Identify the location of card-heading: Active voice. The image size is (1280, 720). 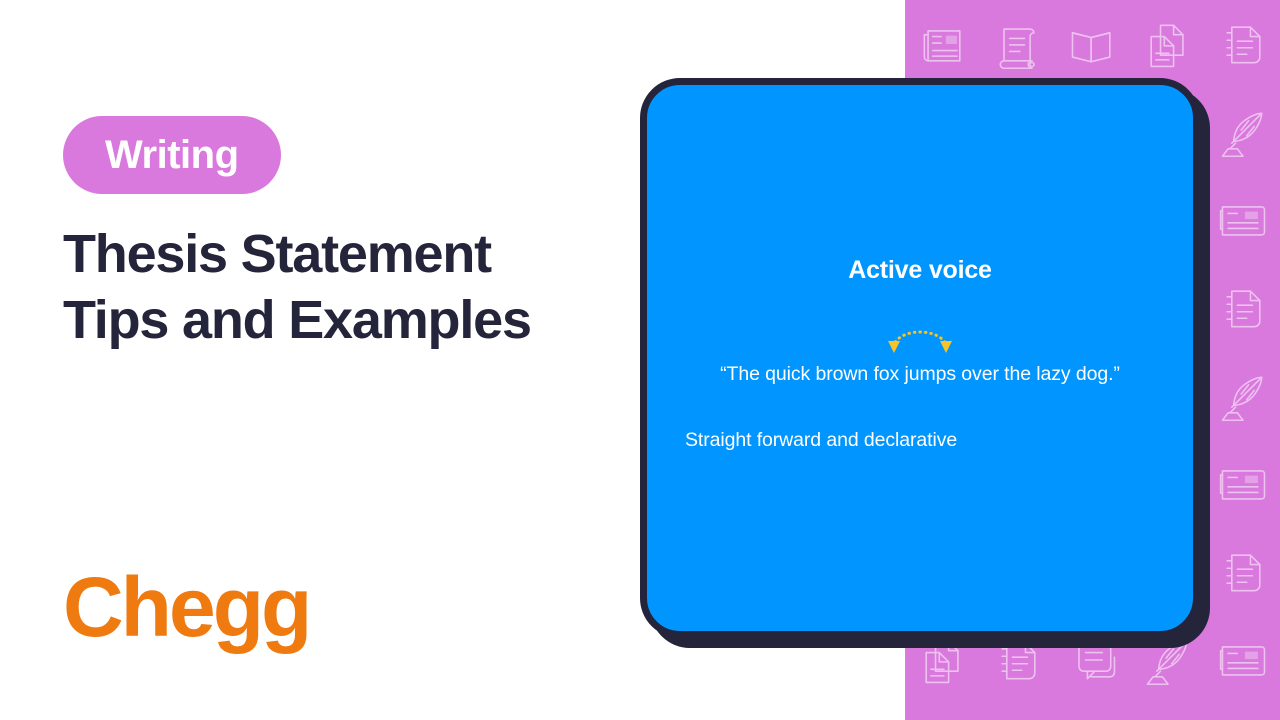
(920, 270).